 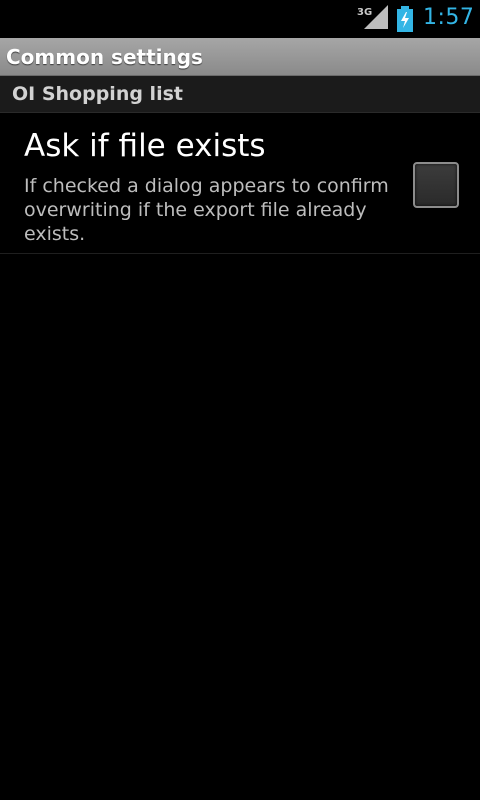 What do you see at coordinates (145, 146) in the screenshot?
I see `preference-title: Ask if file exists` at bounding box center [145, 146].